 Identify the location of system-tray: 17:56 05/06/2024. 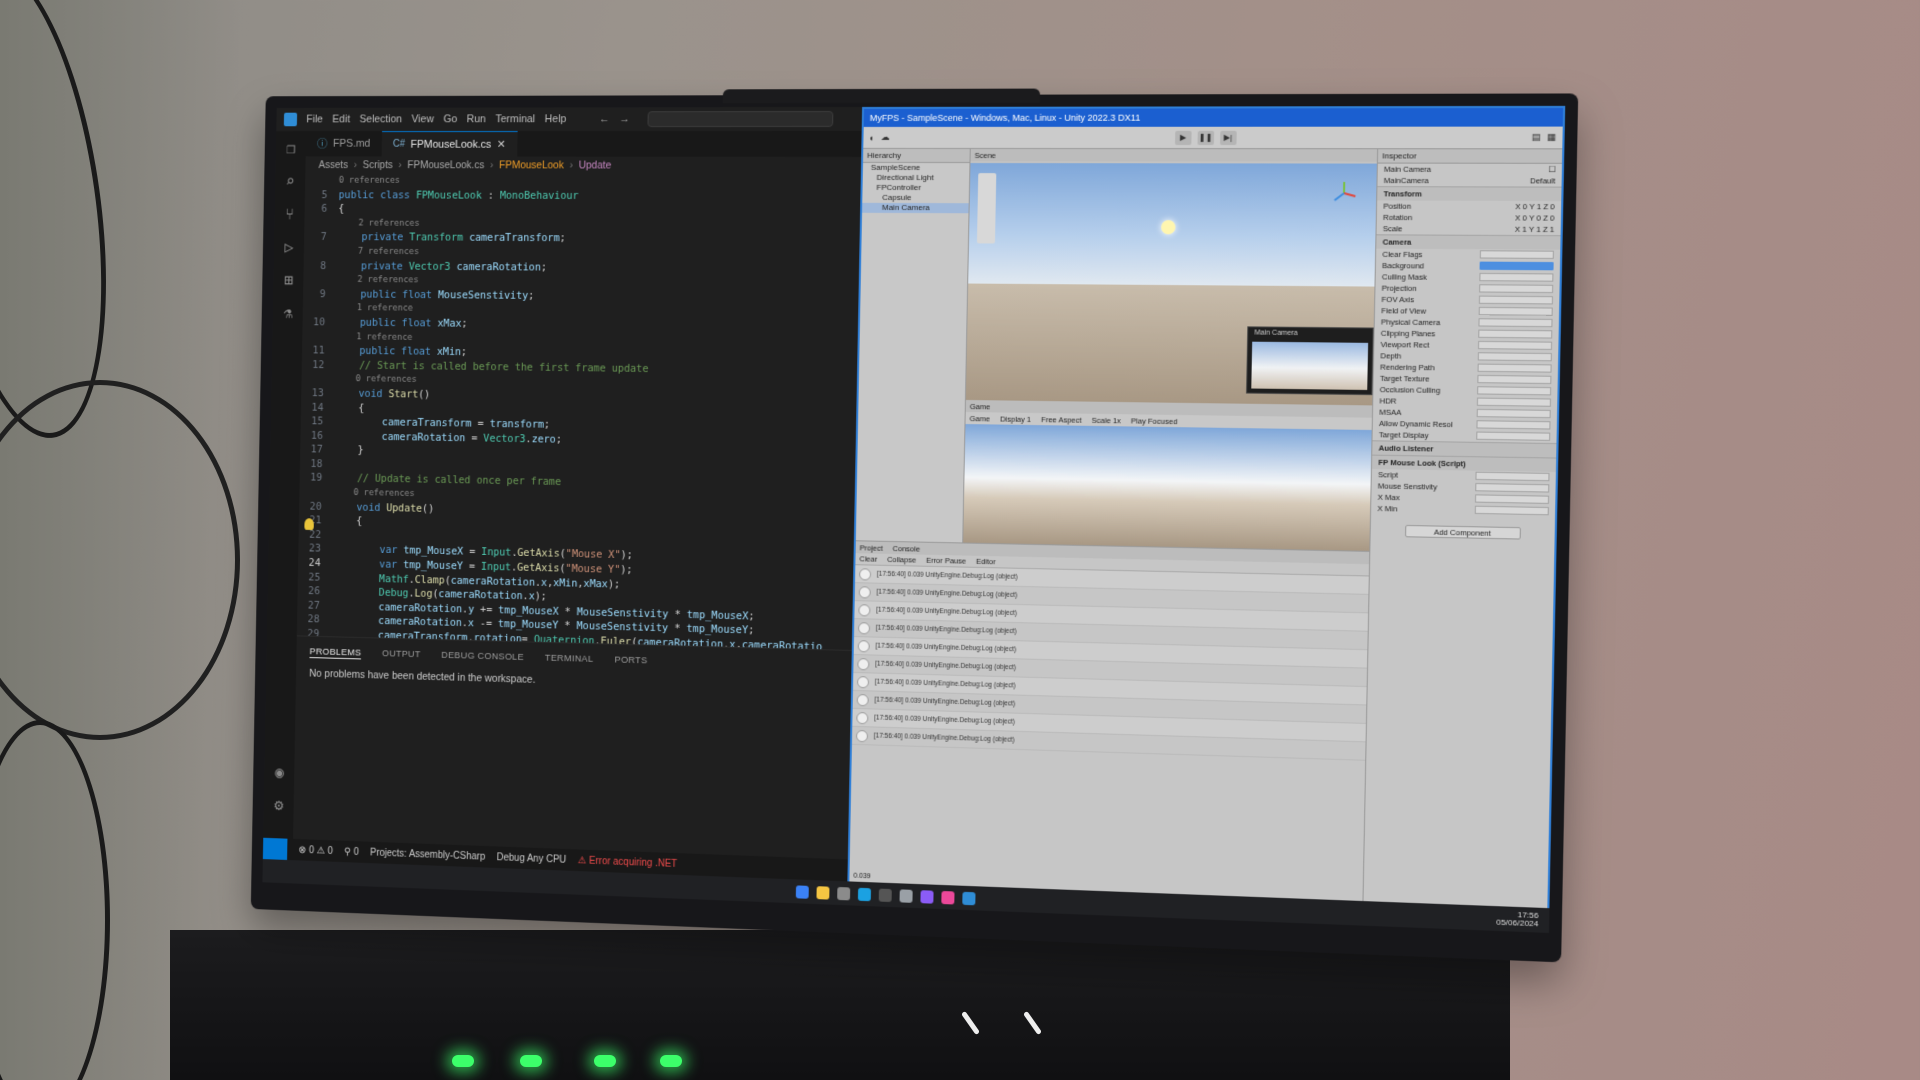
(1517, 919).